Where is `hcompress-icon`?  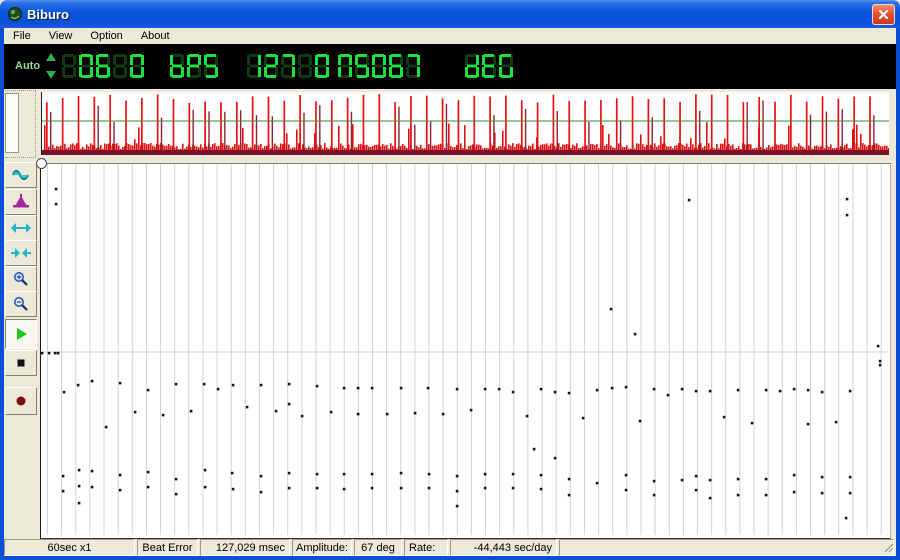 hcompress-icon is located at coordinates (21, 253).